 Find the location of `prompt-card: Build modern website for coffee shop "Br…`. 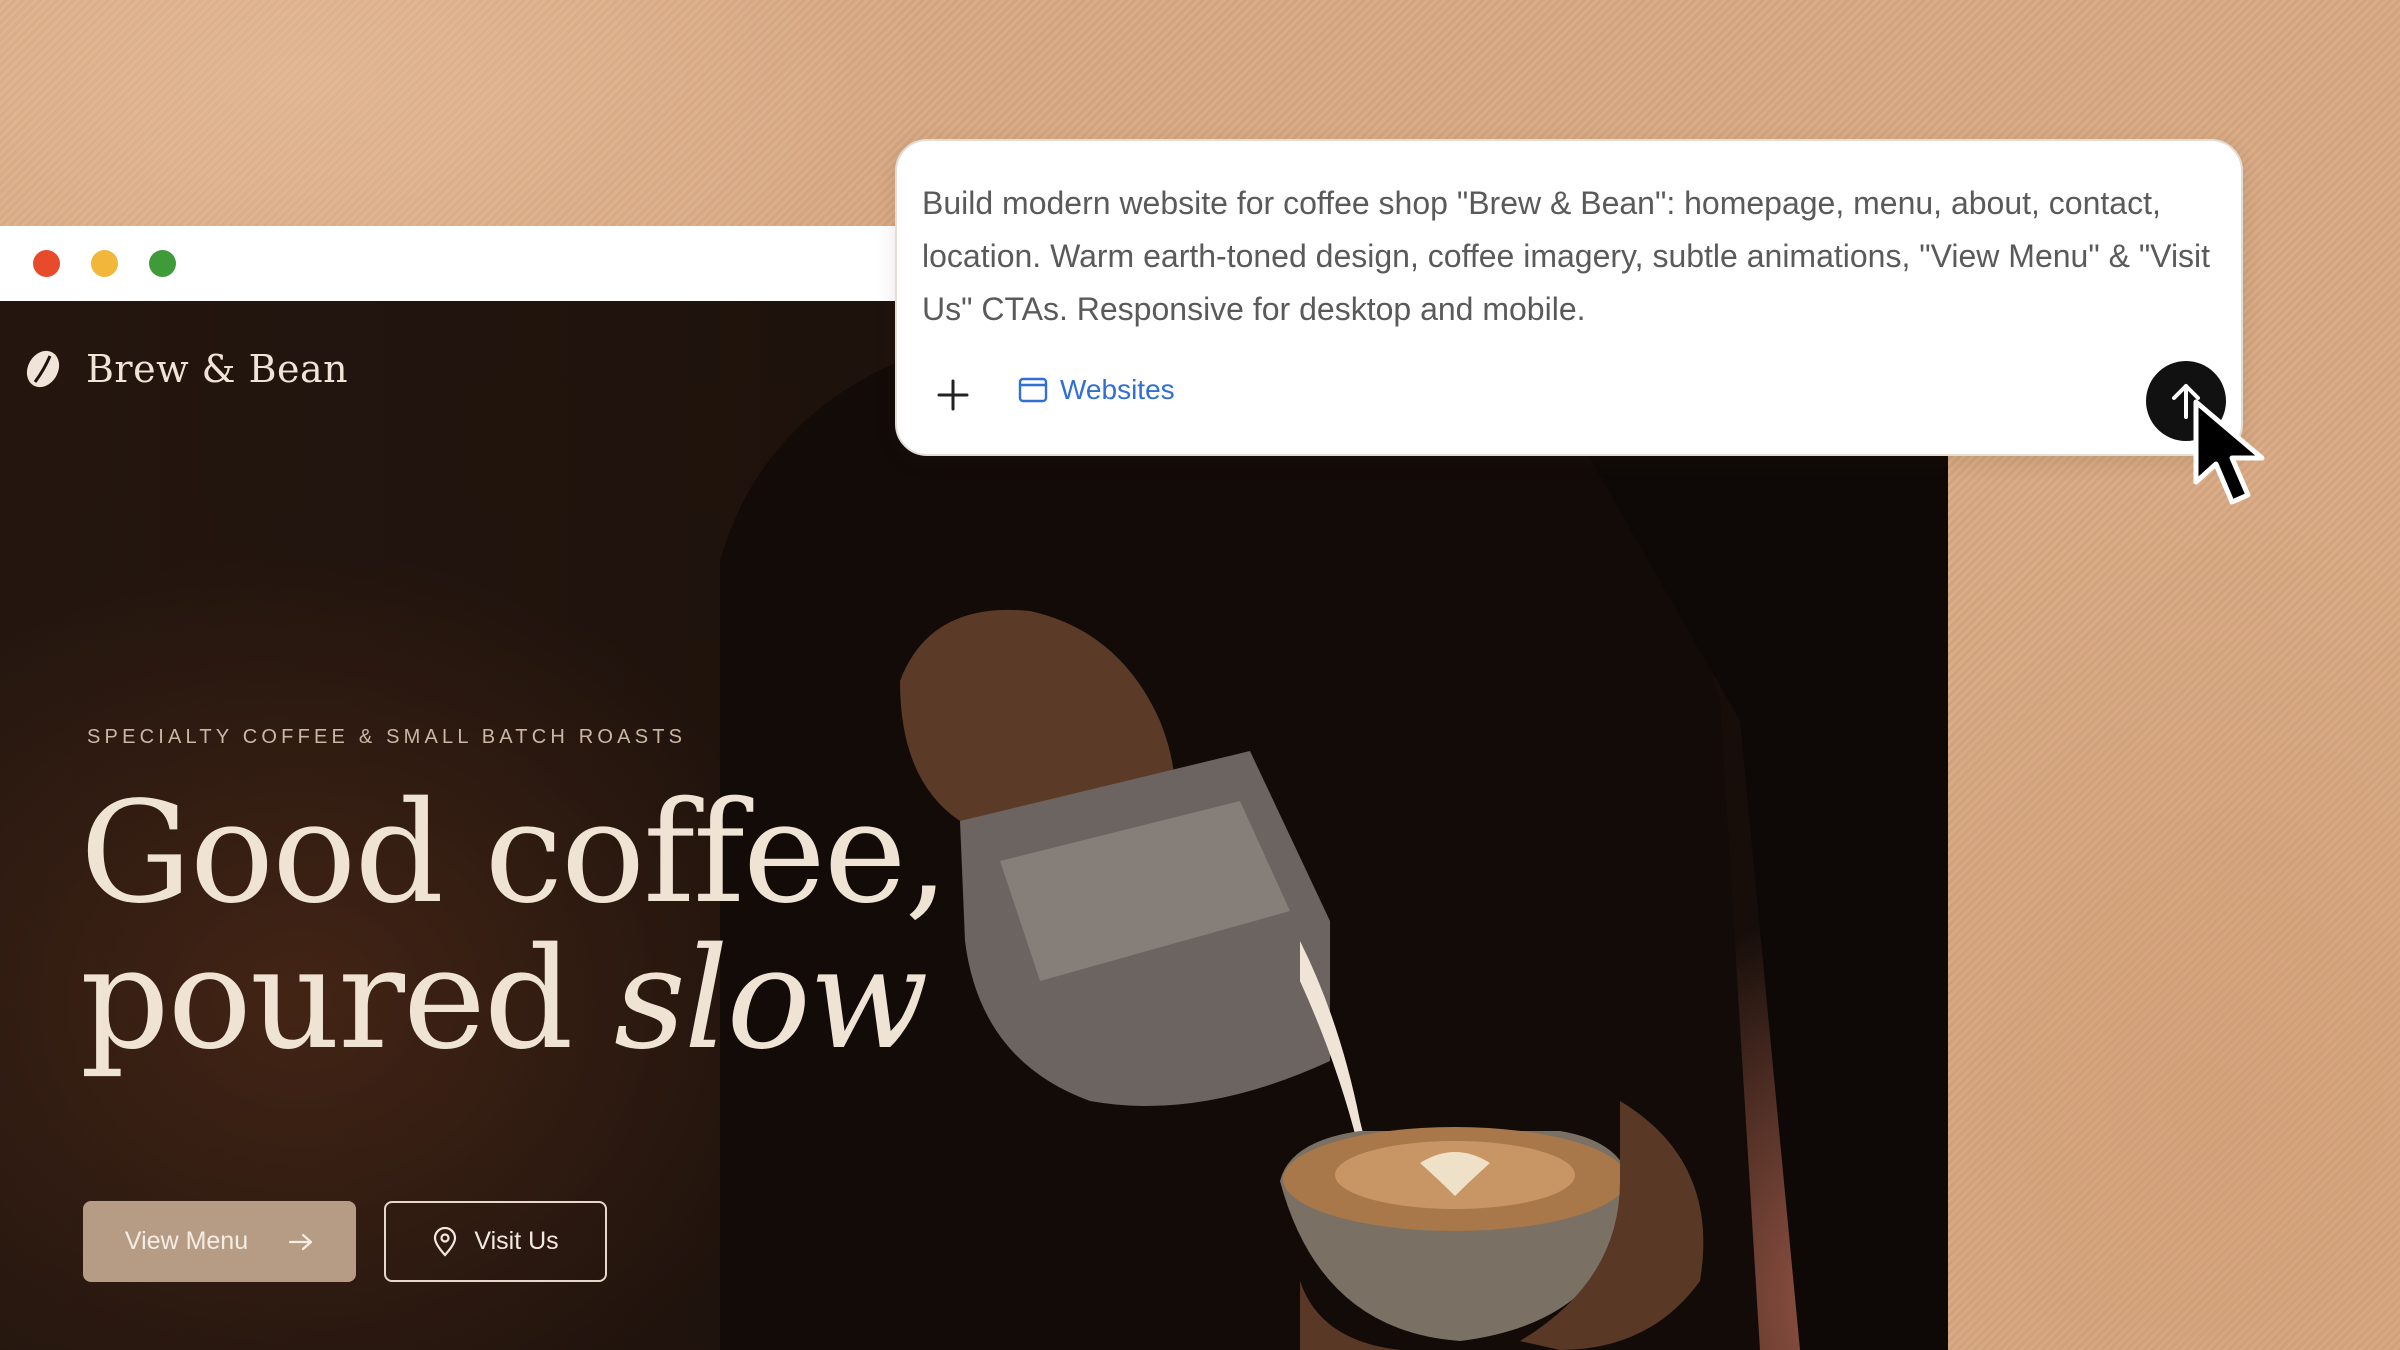

prompt-card: Build modern website for coffee shop "Br… is located at coordinates (1569, 297).